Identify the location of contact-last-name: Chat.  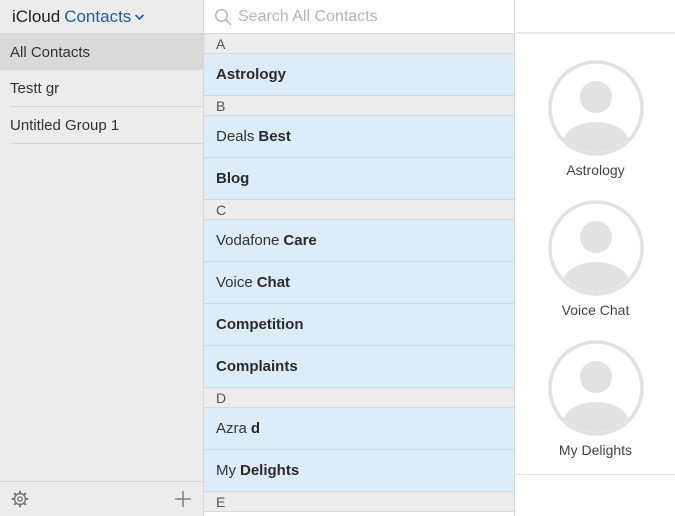
(273, 282).